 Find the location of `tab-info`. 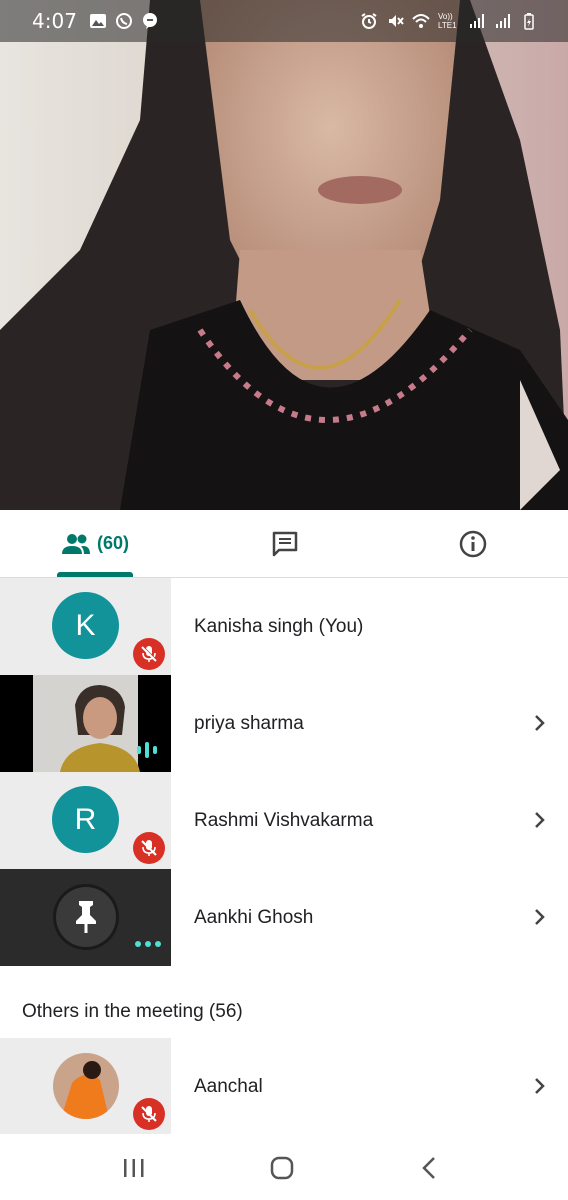

tab-info is located at coordinates (473, 543).